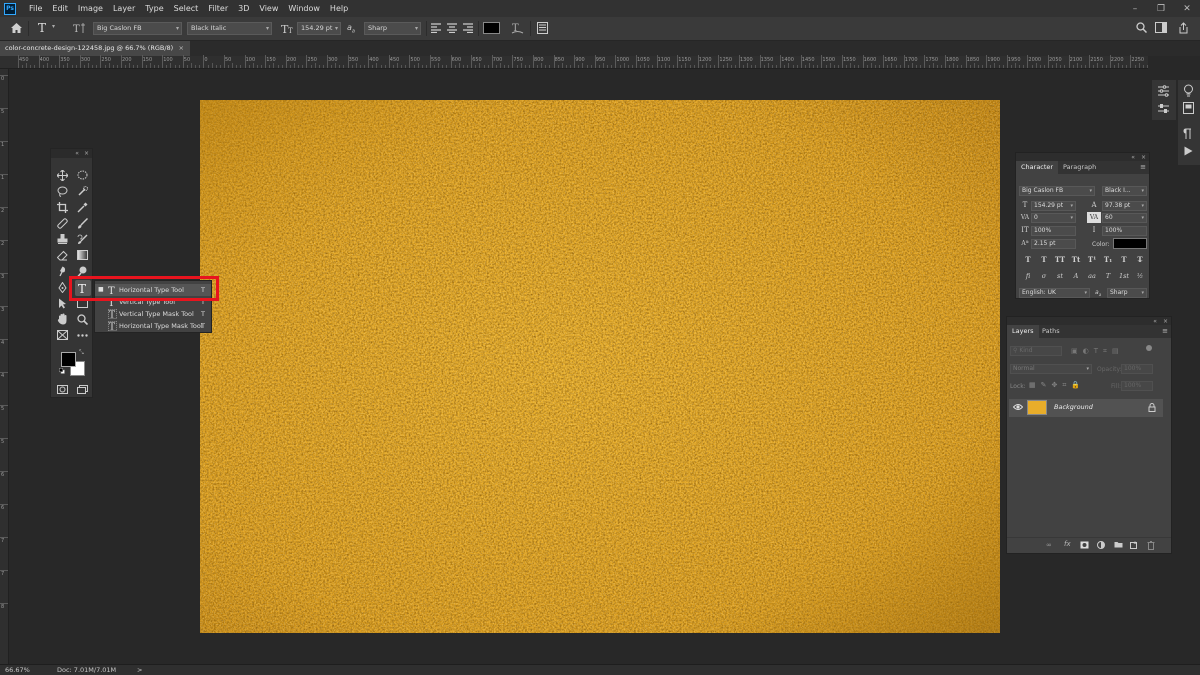  Describe the element at coordinates (1060, 276) in the screenshot. I see `opentype-feature-button: st` at that location.